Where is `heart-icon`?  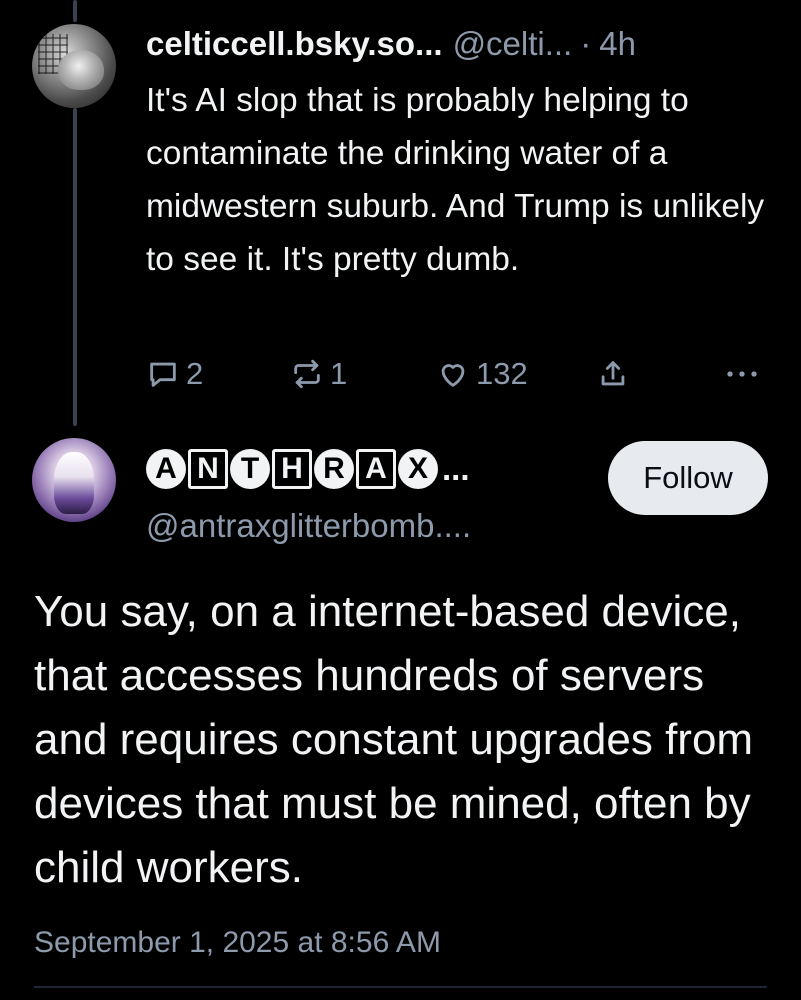
heart-icon is located at coordinates (453, 375).